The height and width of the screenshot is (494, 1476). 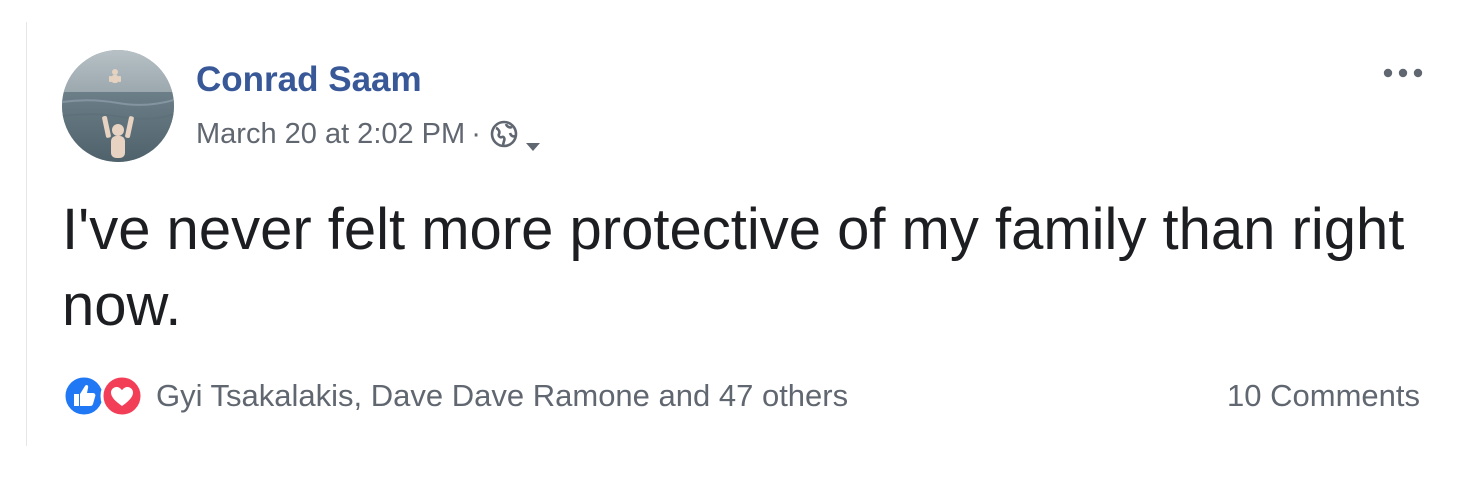 What do you see at coordinates (122, 396) in the screenshot?
I see `love-icon` at bounding box center [122, 396].